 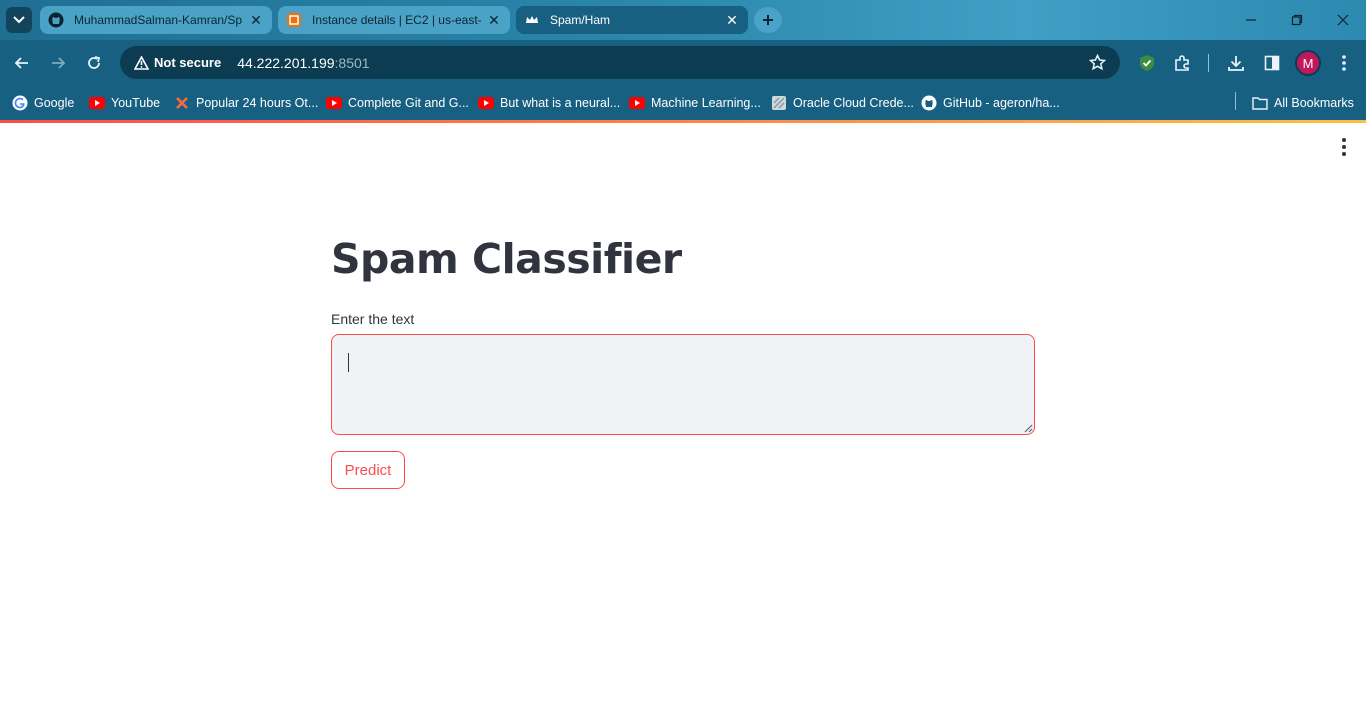 I want to click on forward-button, so click(x=58, y=63).